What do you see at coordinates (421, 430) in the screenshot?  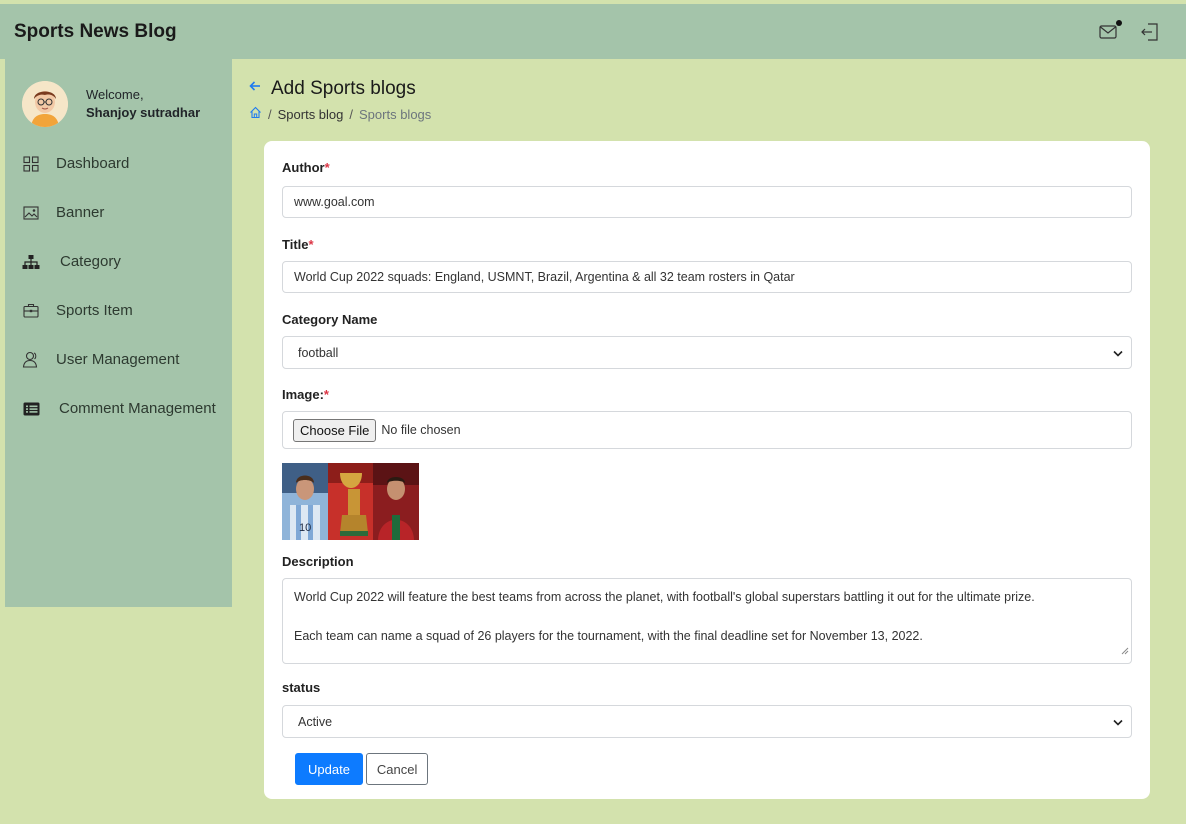 I see `file-status: No file chosen` at bounding box center [421, 430].